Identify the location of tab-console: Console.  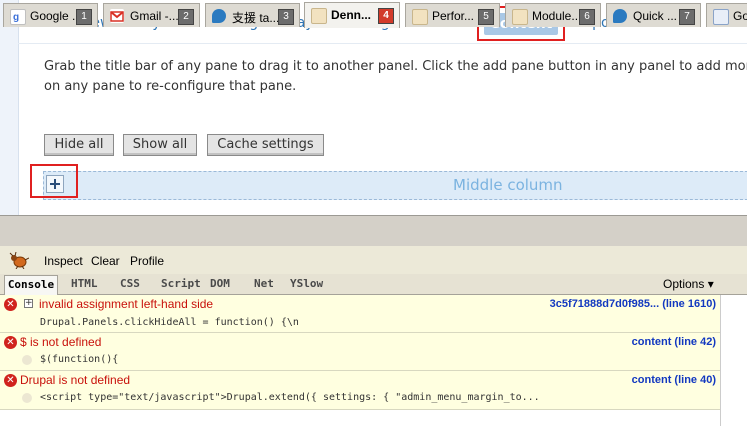
(31, 285).